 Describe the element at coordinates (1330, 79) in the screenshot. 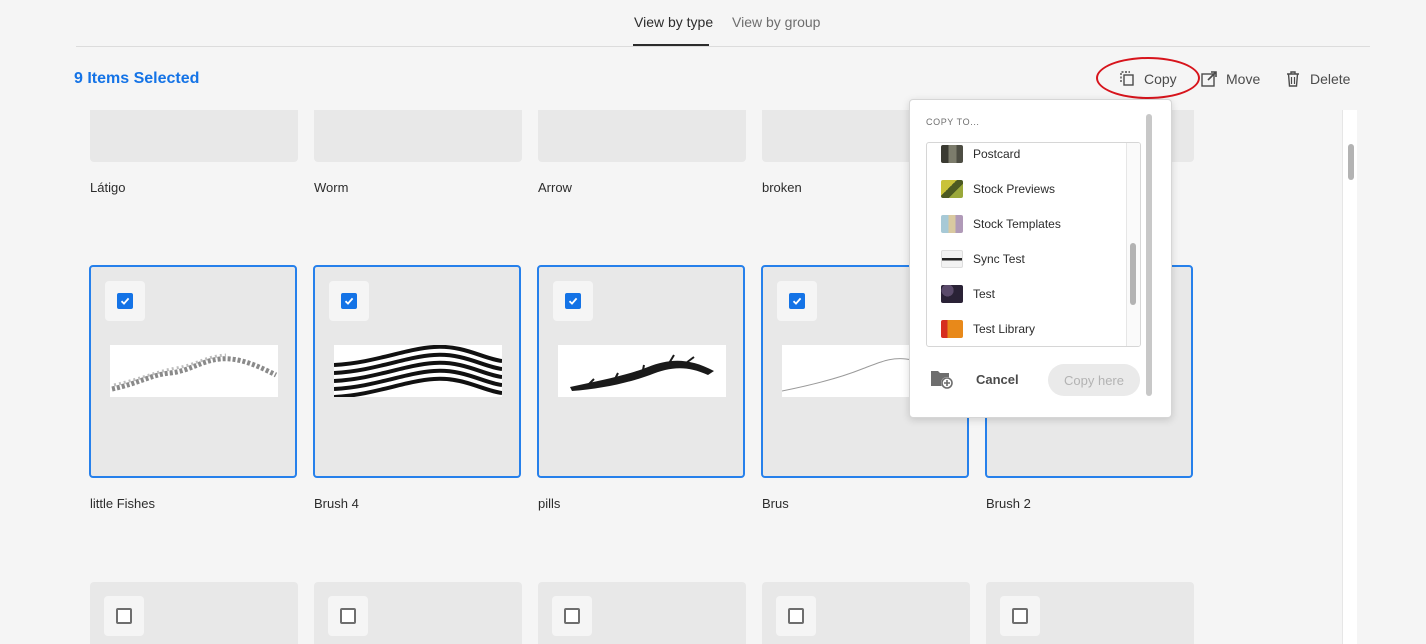

I see `delete-label: Delete` at that location.